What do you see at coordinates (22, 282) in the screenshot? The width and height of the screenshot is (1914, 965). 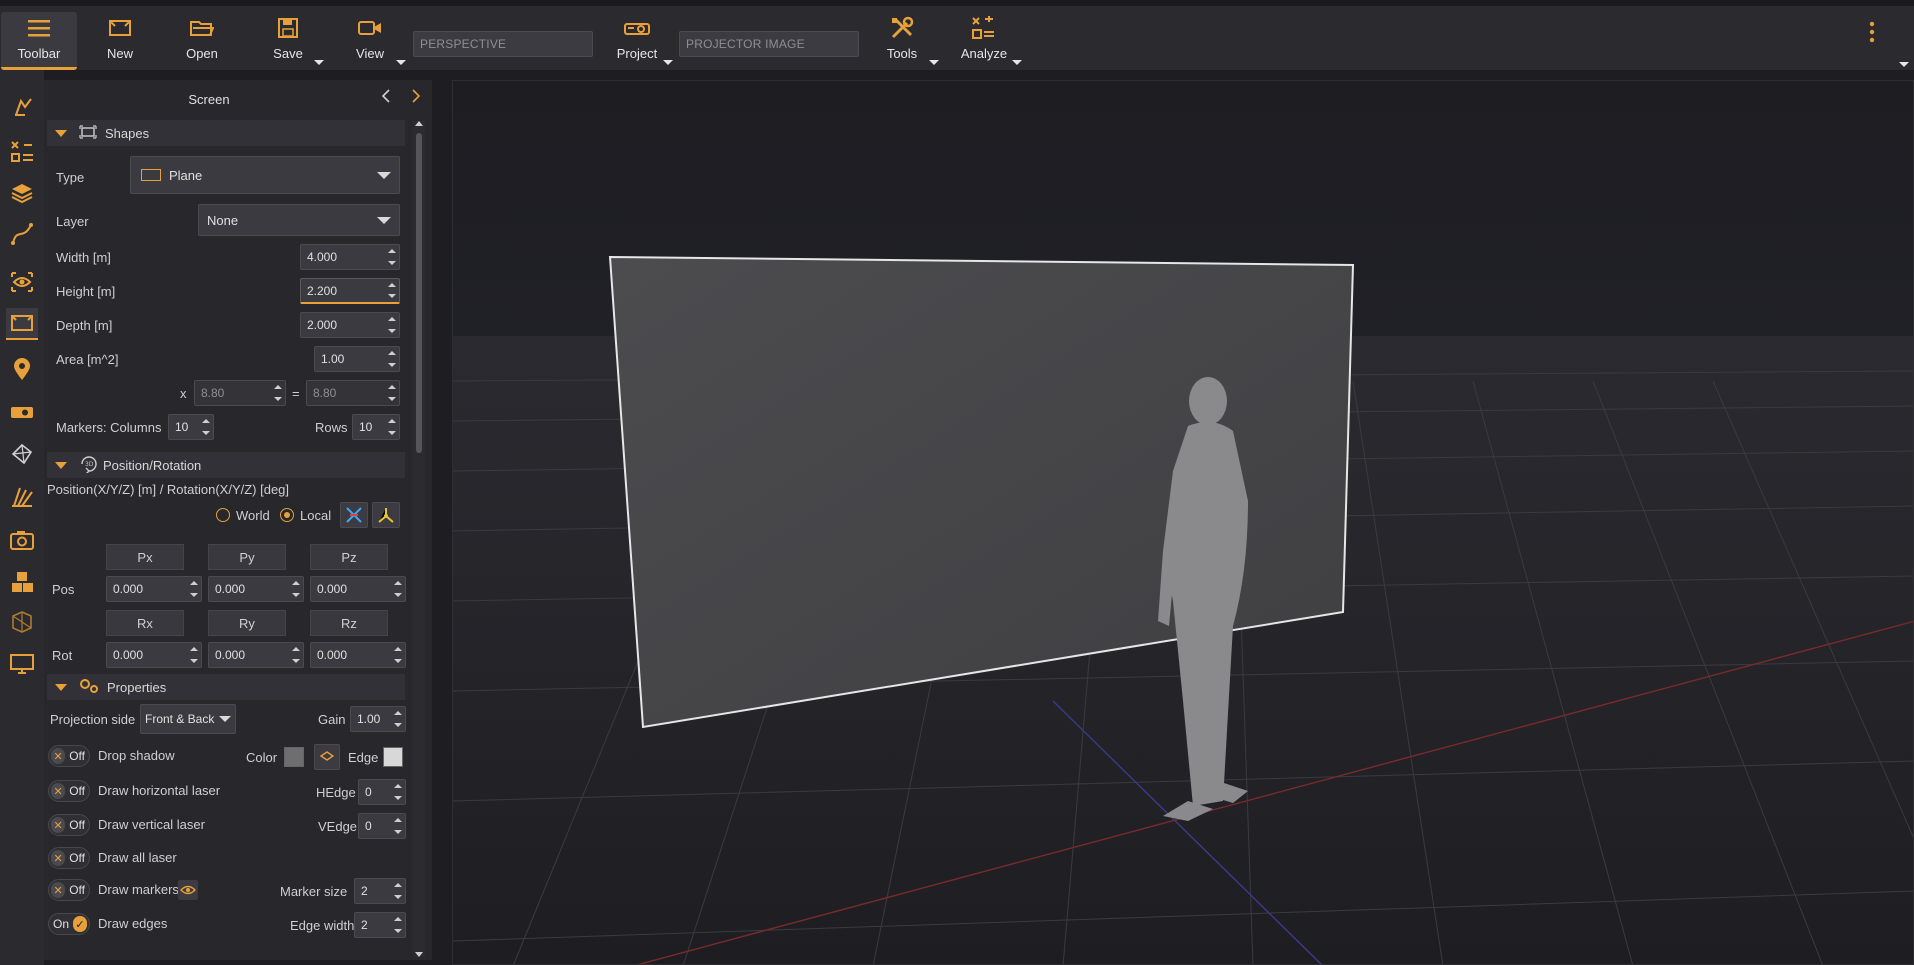 I see `eye-icon` at bounding box center [22, 282].